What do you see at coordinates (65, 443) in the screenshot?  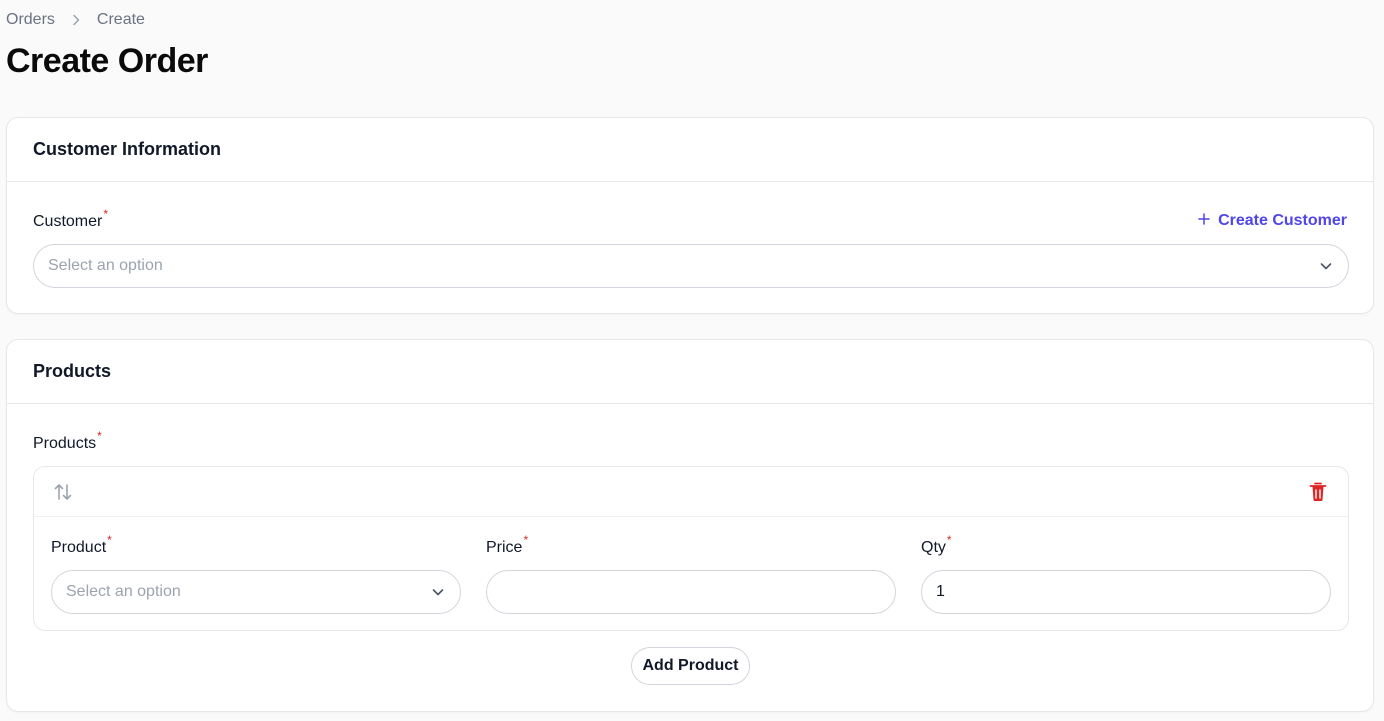 I see `products-label-text: Products` at bounding box center [65, 443].